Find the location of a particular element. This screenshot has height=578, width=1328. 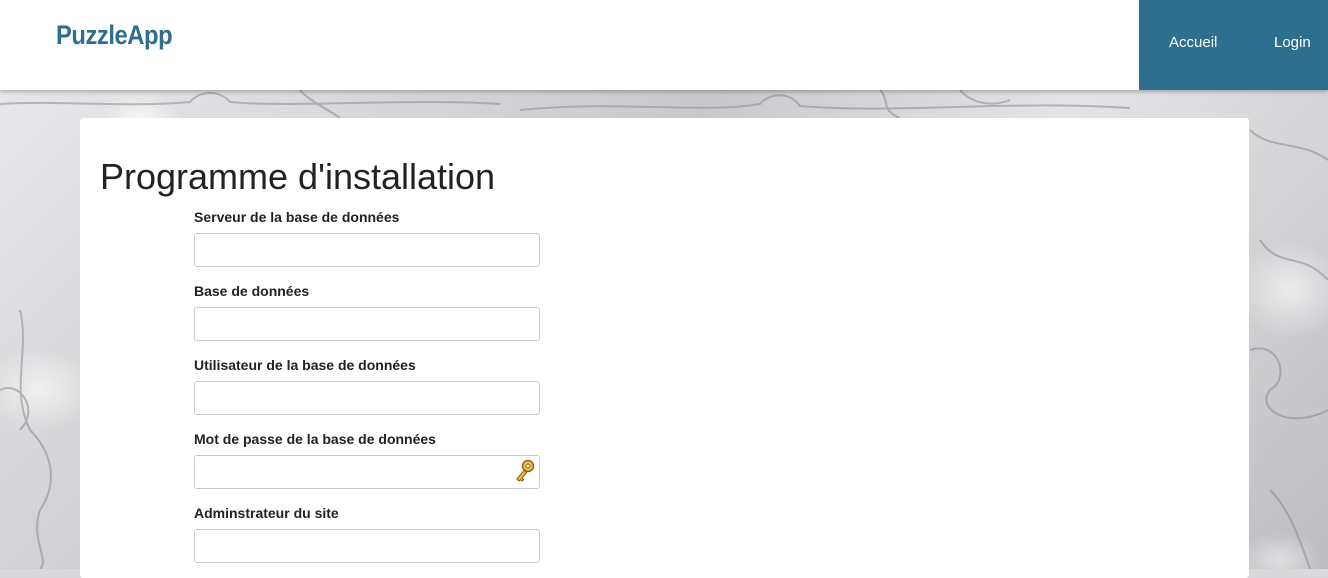

db-server-group: Serveur de la base de données is located at coordinates (367, 238).